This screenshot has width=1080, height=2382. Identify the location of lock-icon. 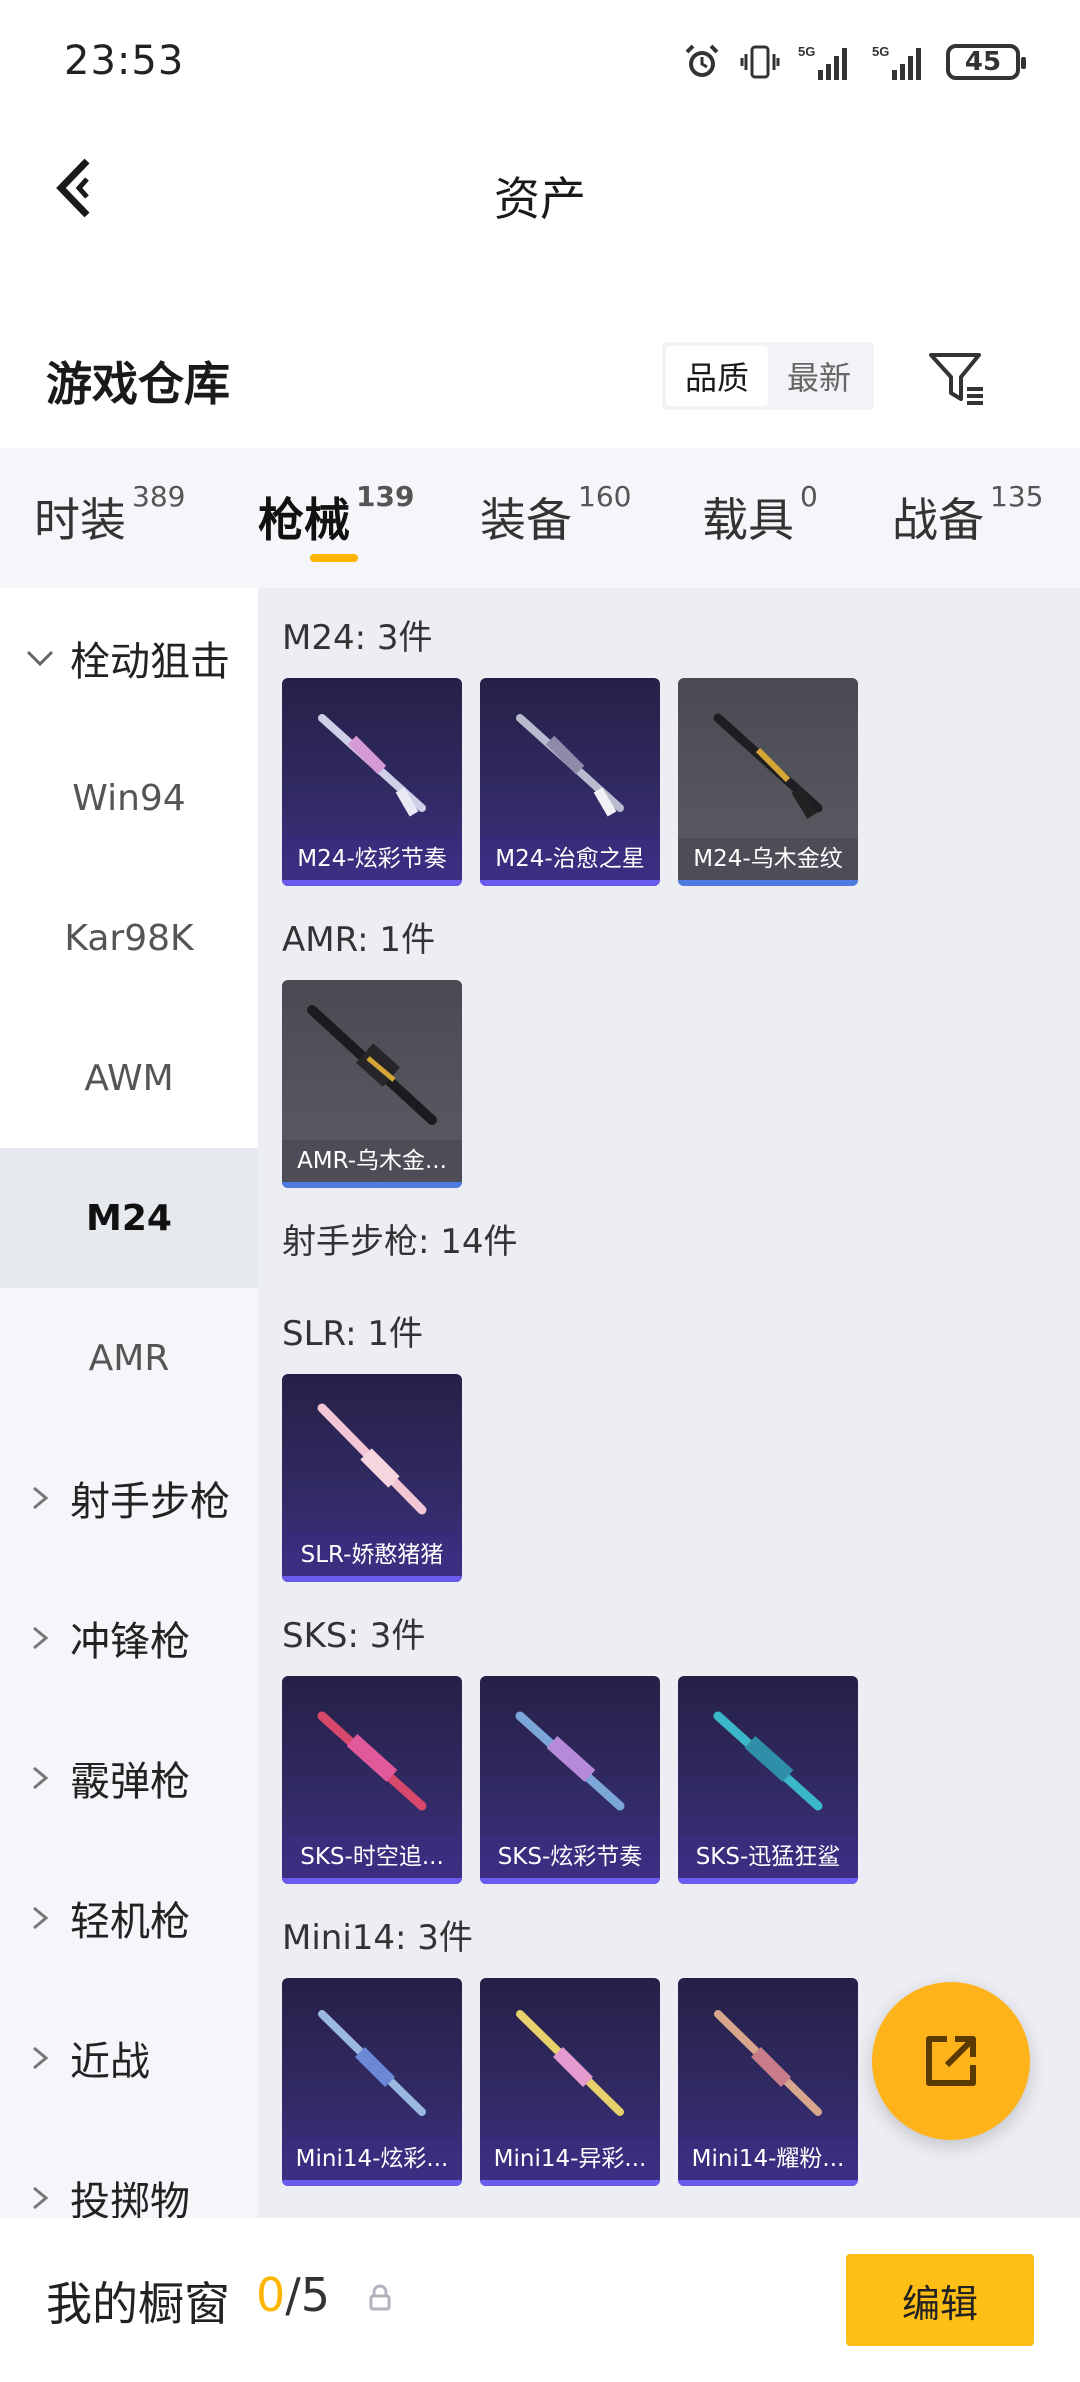
(380, 2297).